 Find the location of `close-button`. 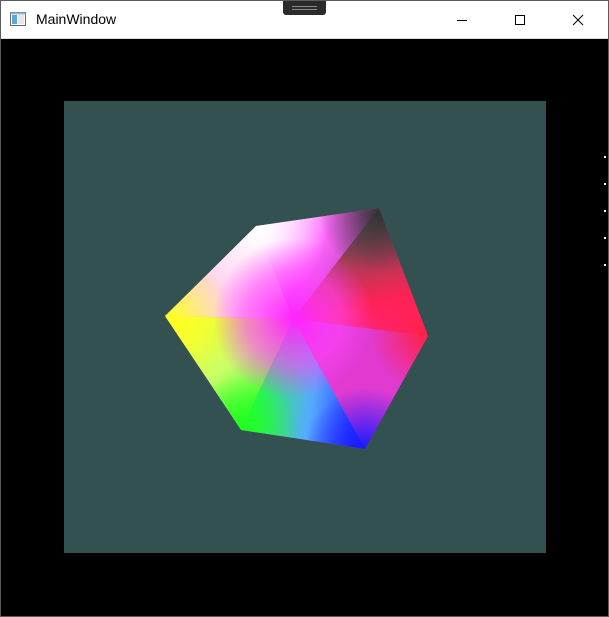

close-button is located at coordinates (578, 19).